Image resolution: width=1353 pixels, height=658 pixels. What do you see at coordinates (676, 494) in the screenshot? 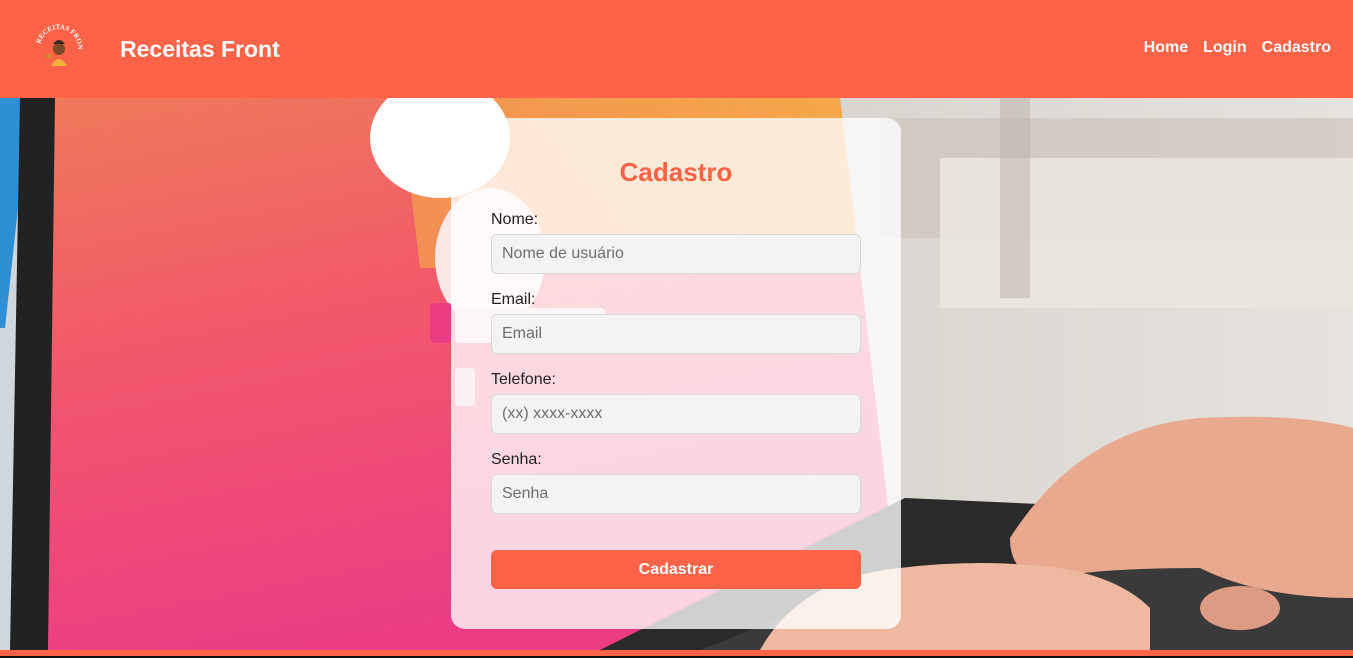
I see `password-input` at bounding box center [676, 494].